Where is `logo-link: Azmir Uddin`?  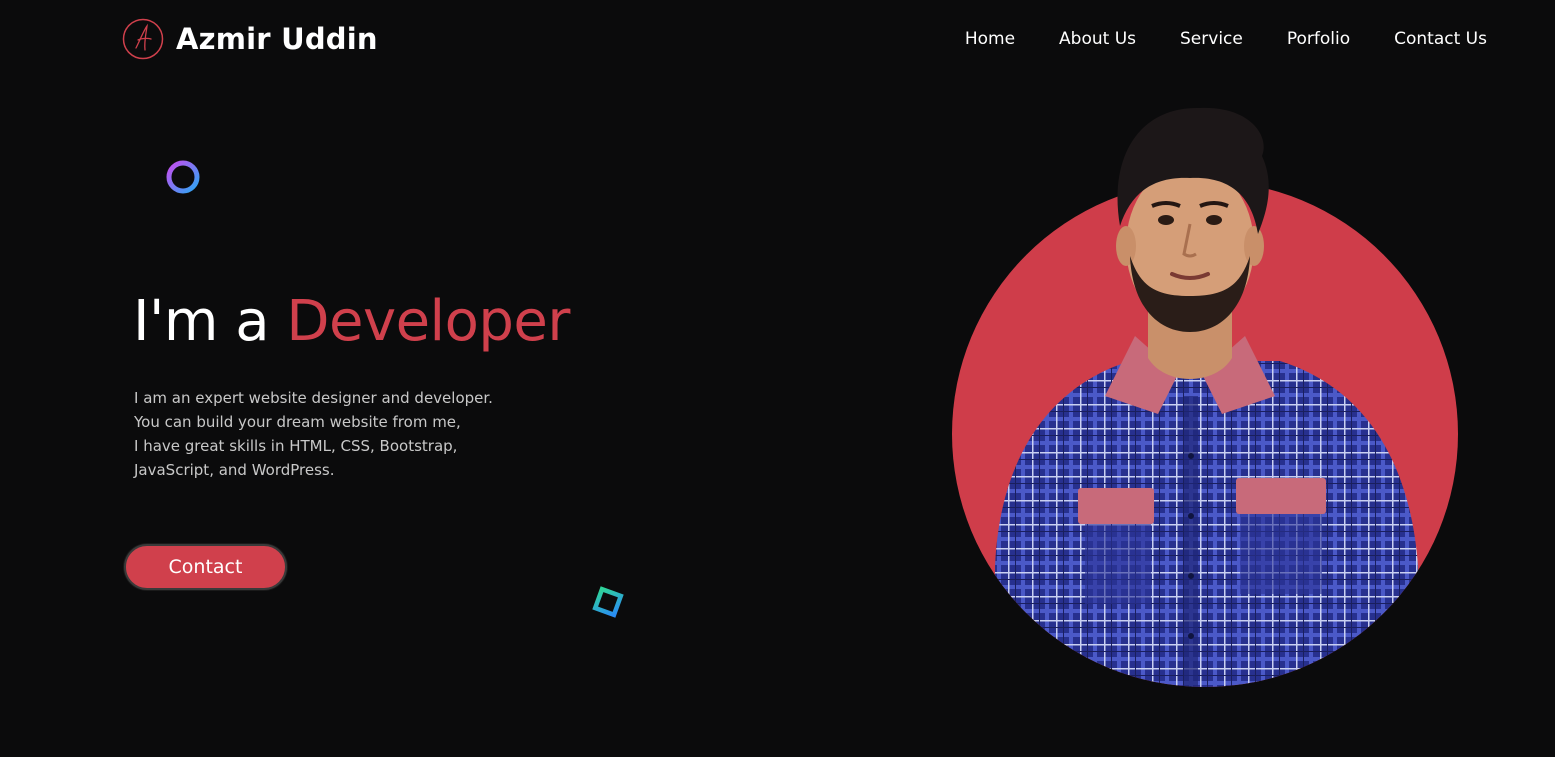 logo-link: Azmir Uddin is located at coordinates (250, 39).